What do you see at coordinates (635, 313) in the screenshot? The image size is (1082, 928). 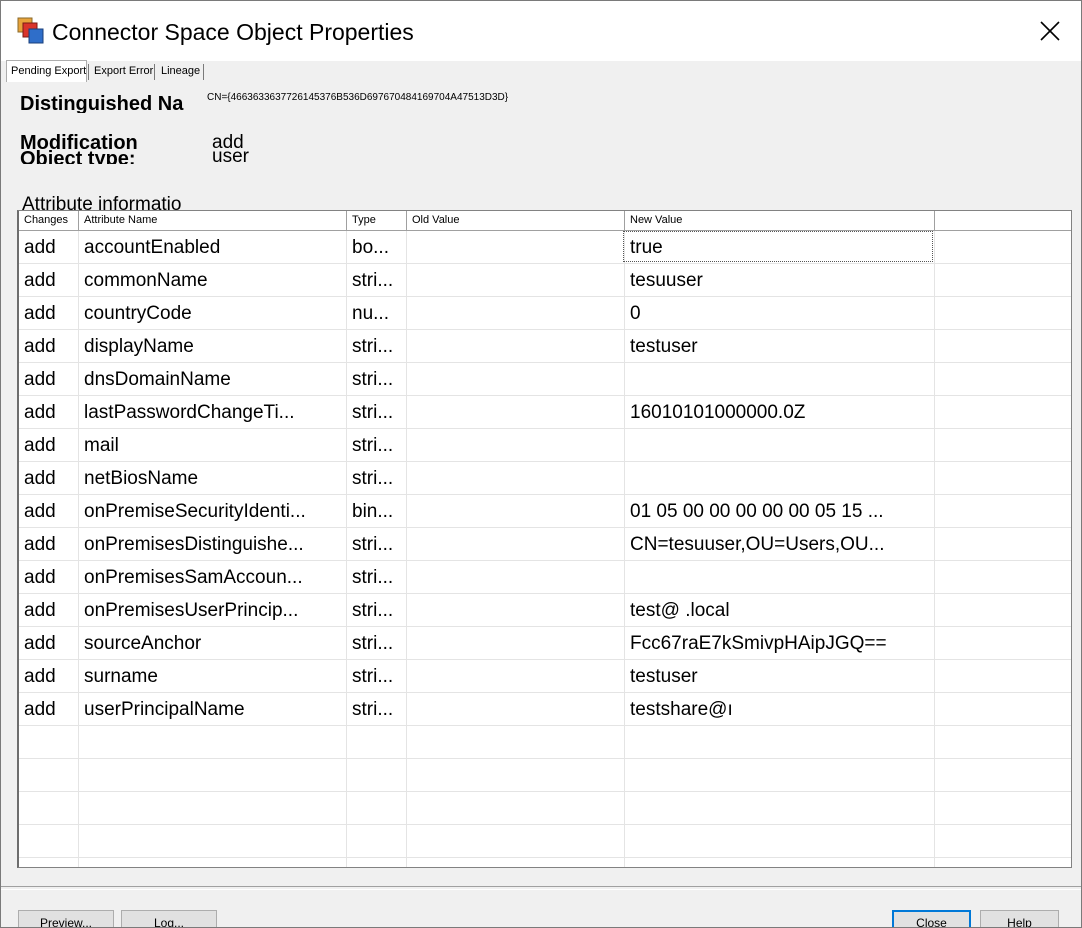 I see `cell-new-value: 0` at bounding box center [635, 313].